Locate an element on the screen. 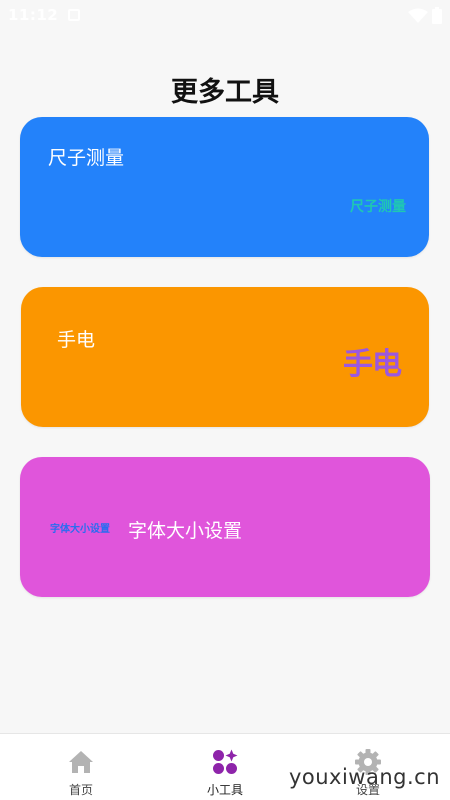  nav-label-home: 首页 is located at coordinates (80, 790).